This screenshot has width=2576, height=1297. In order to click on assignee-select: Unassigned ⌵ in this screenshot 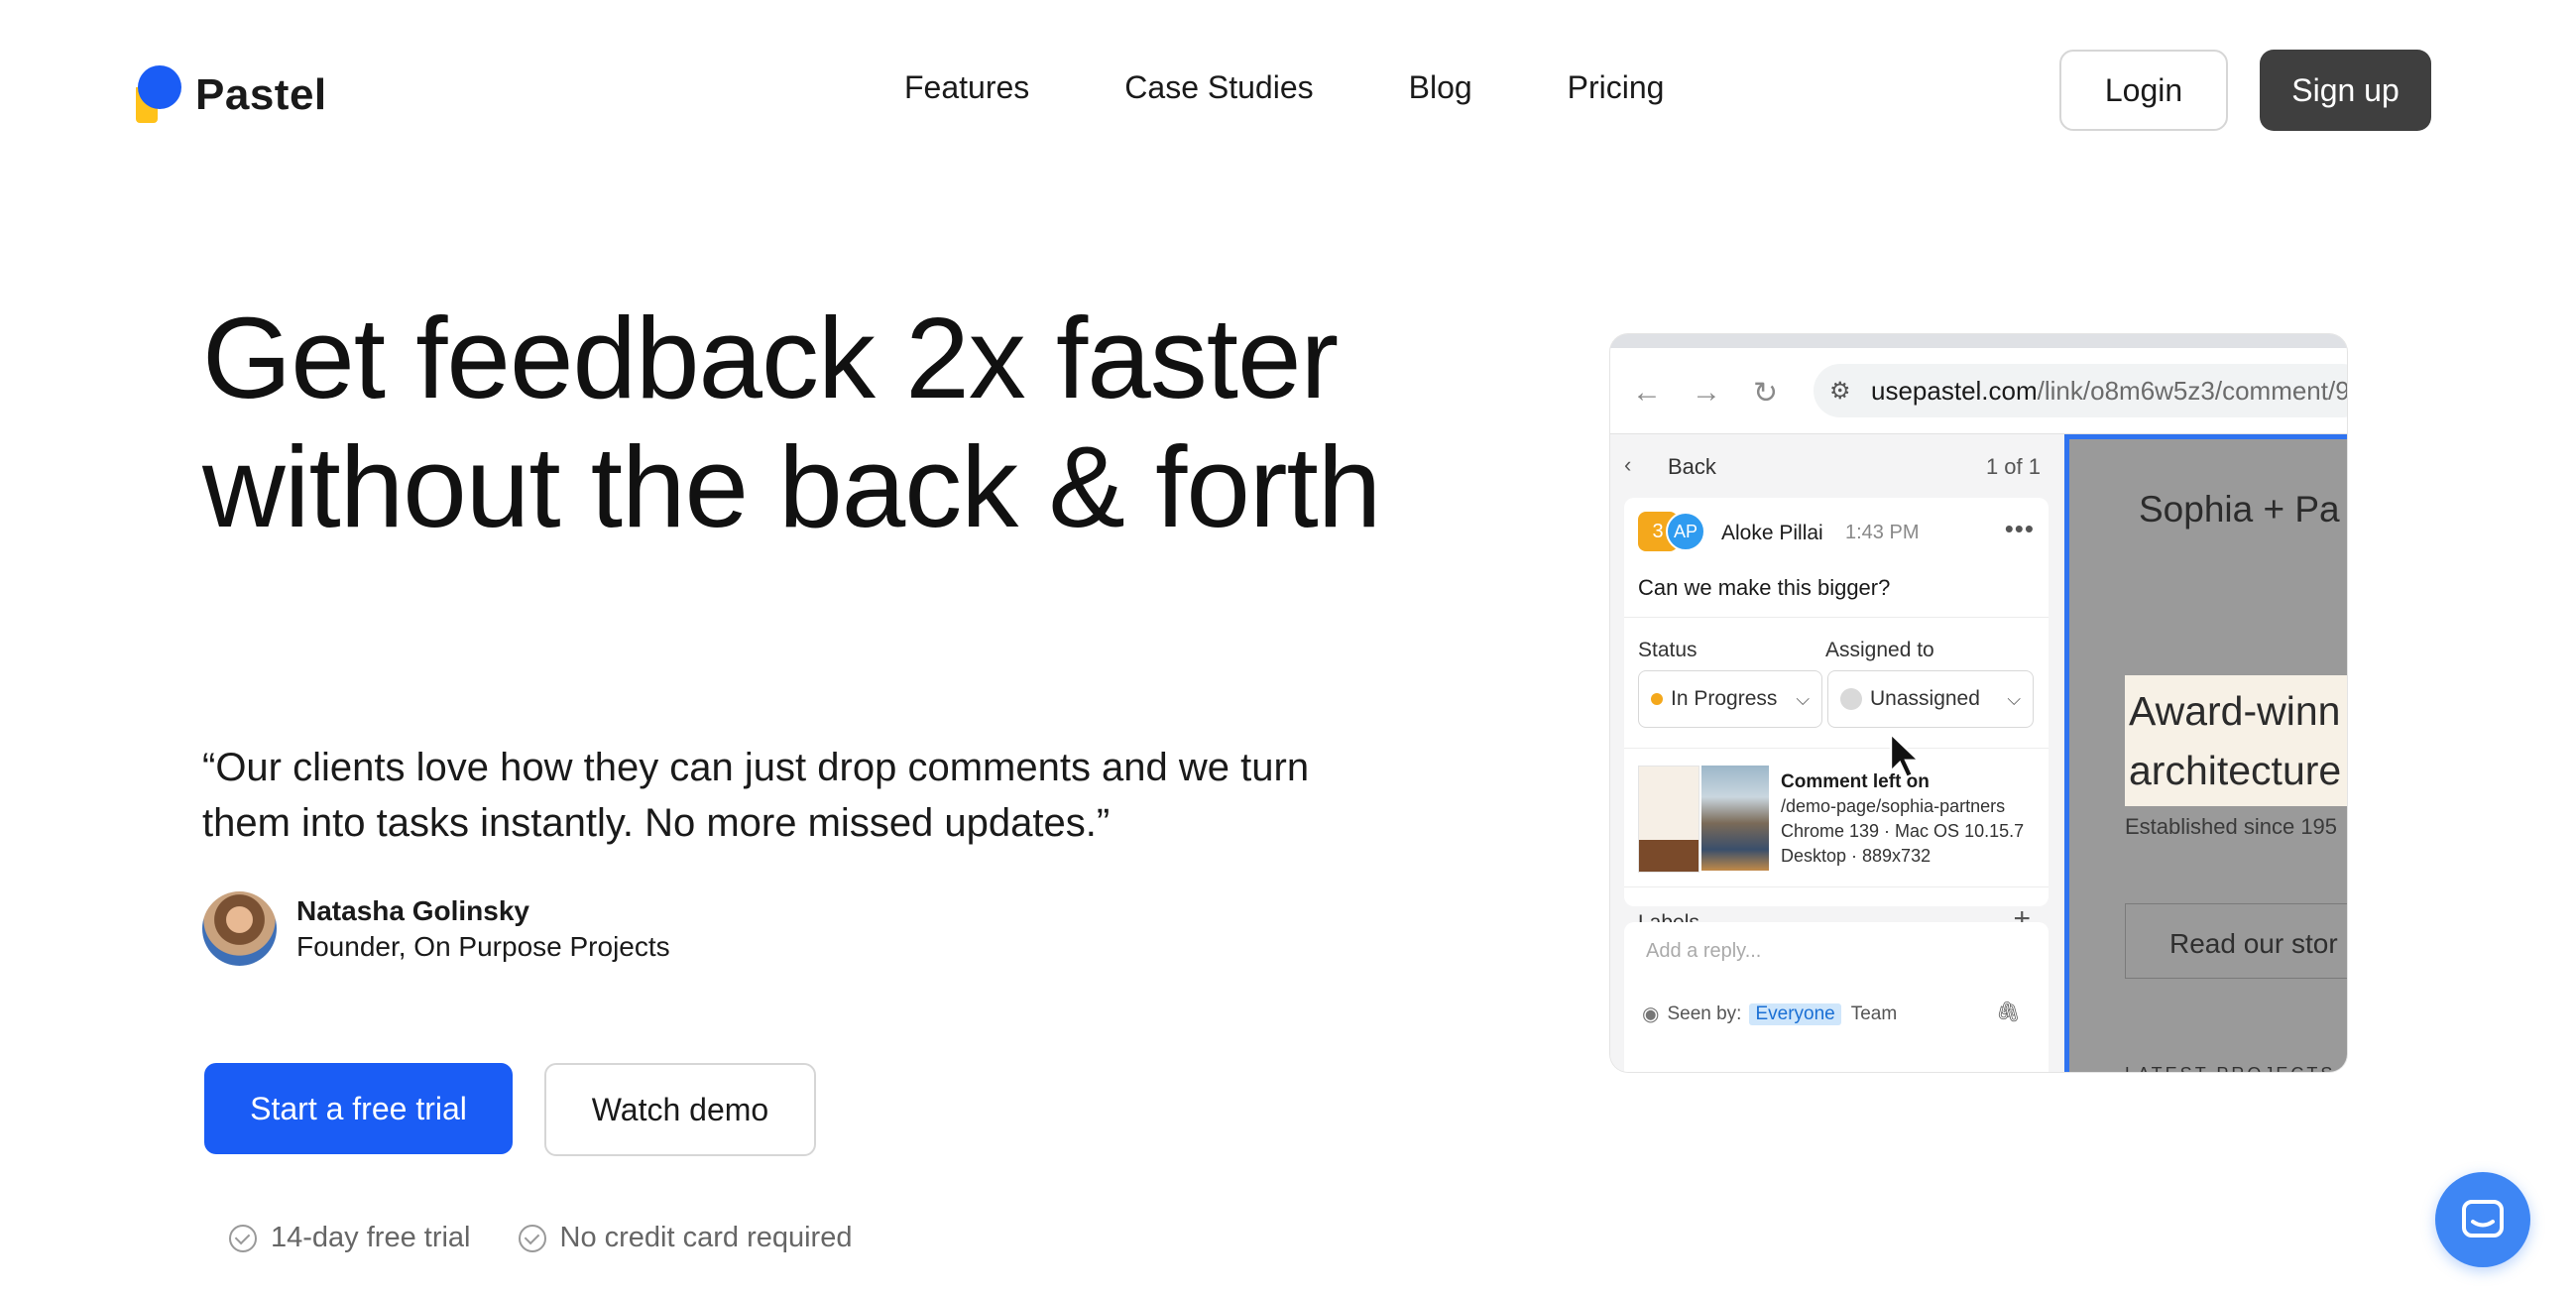, I will do `click(1930, 699)`.